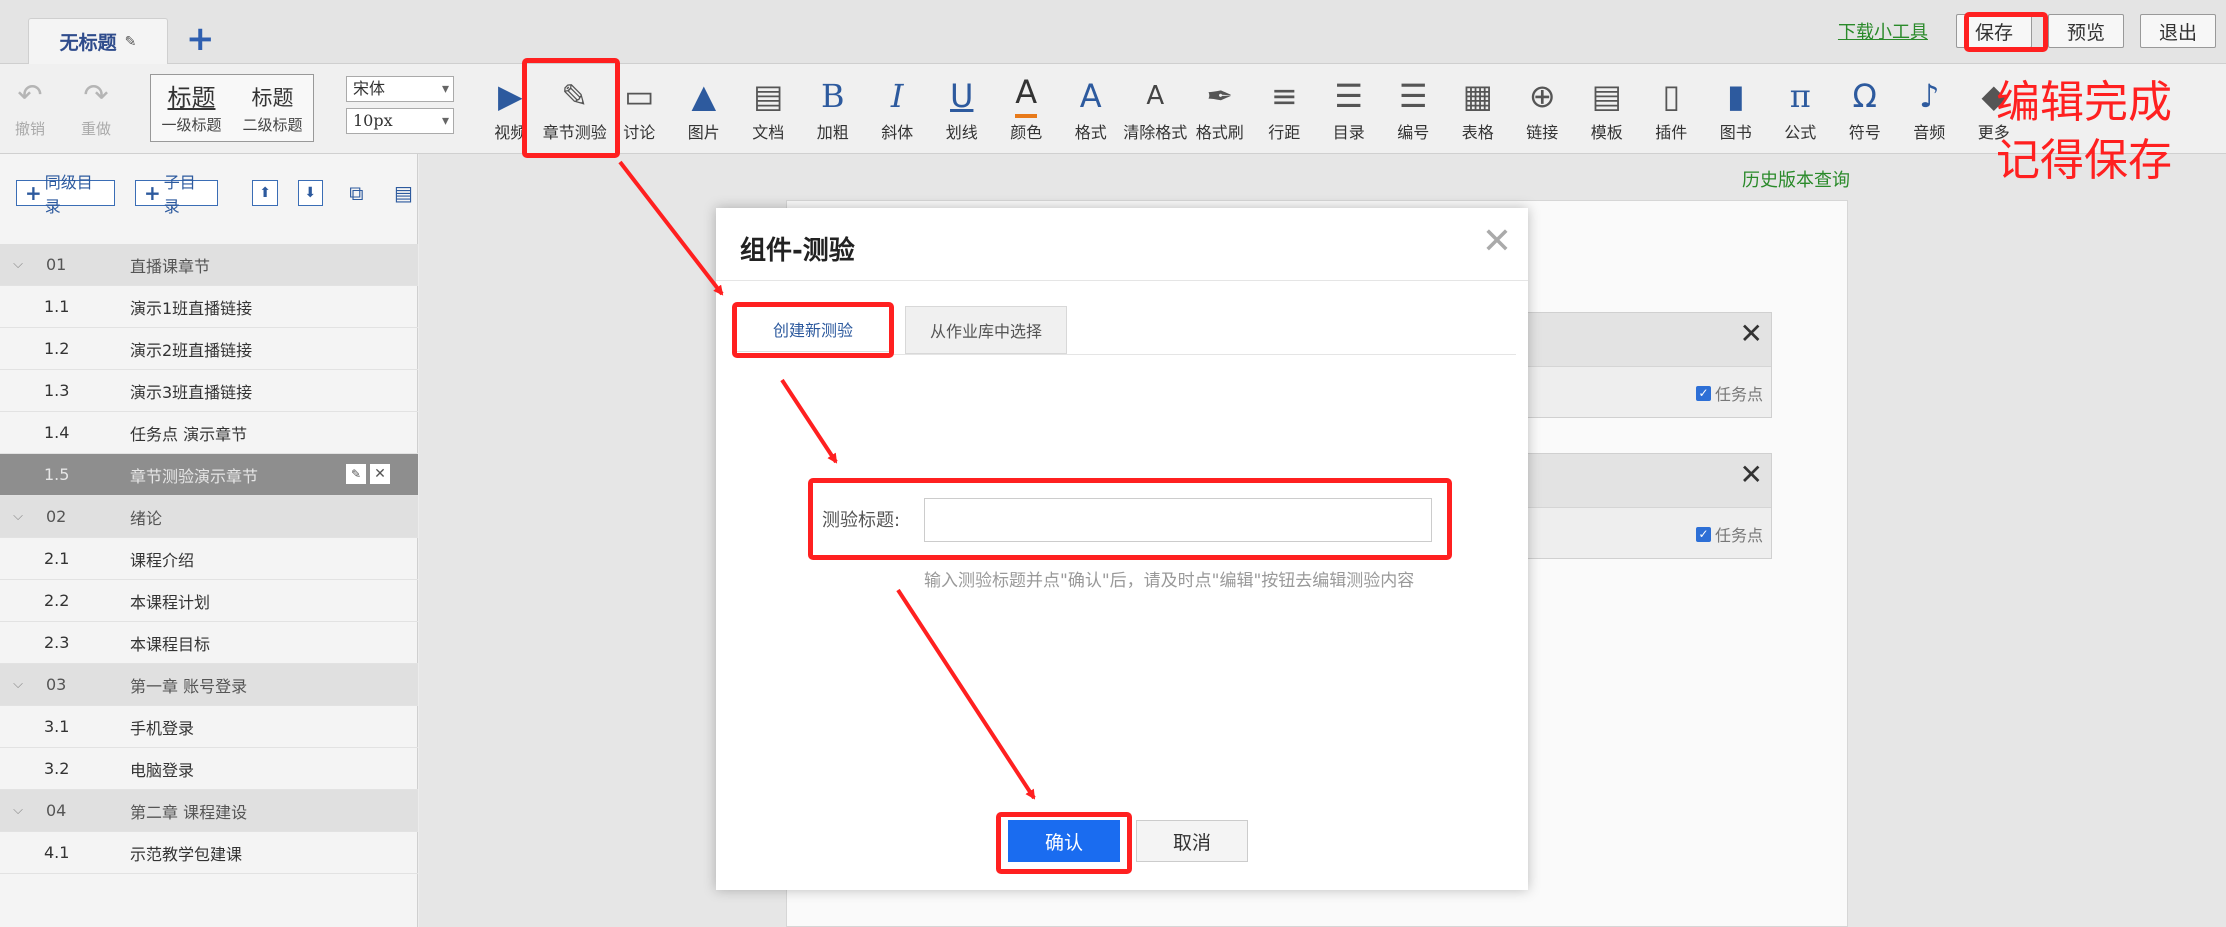 The height and width of the screenshot is (927, 2226). What do you see at coordinates (30, 95) in the screenshot?
I see `undo-icon: ↶` at bounding box center [30, 95].